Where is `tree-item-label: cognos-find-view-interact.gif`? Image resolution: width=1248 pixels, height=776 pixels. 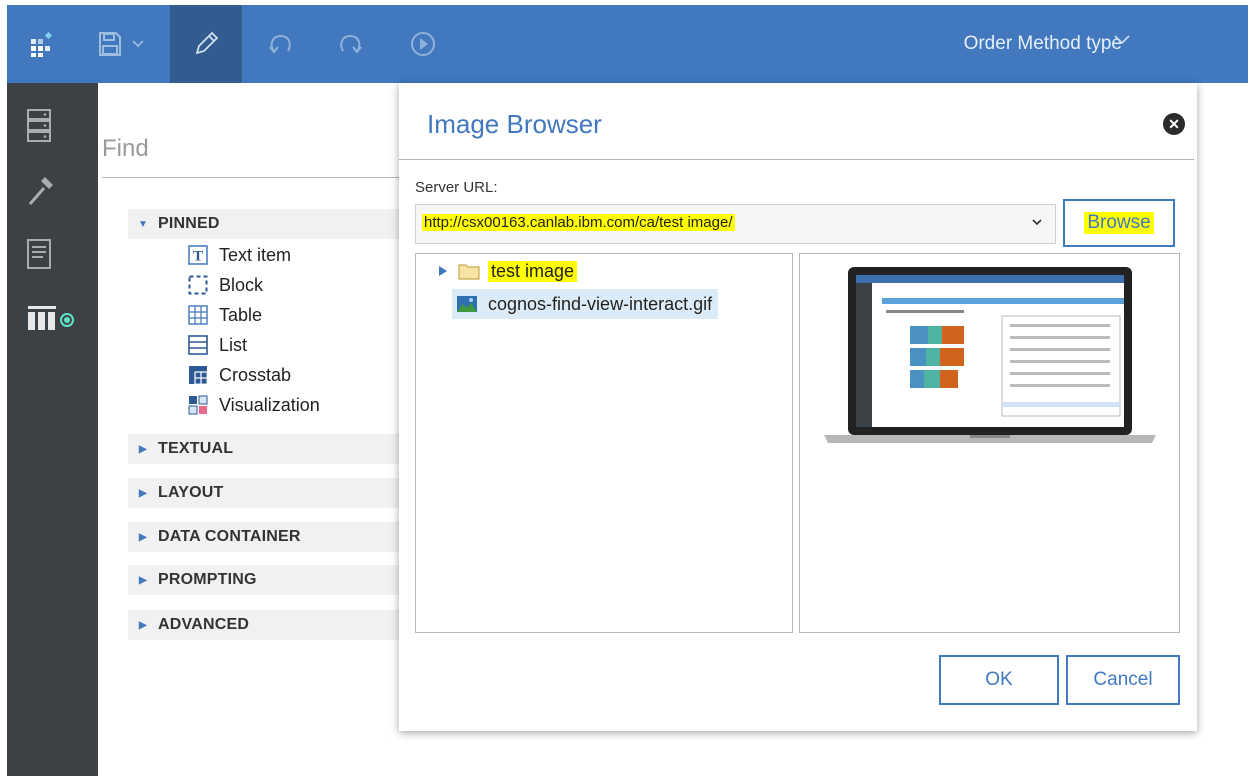
tree-item-label: cognos-find-view-interact.gif is located at coordinates (600, 303).